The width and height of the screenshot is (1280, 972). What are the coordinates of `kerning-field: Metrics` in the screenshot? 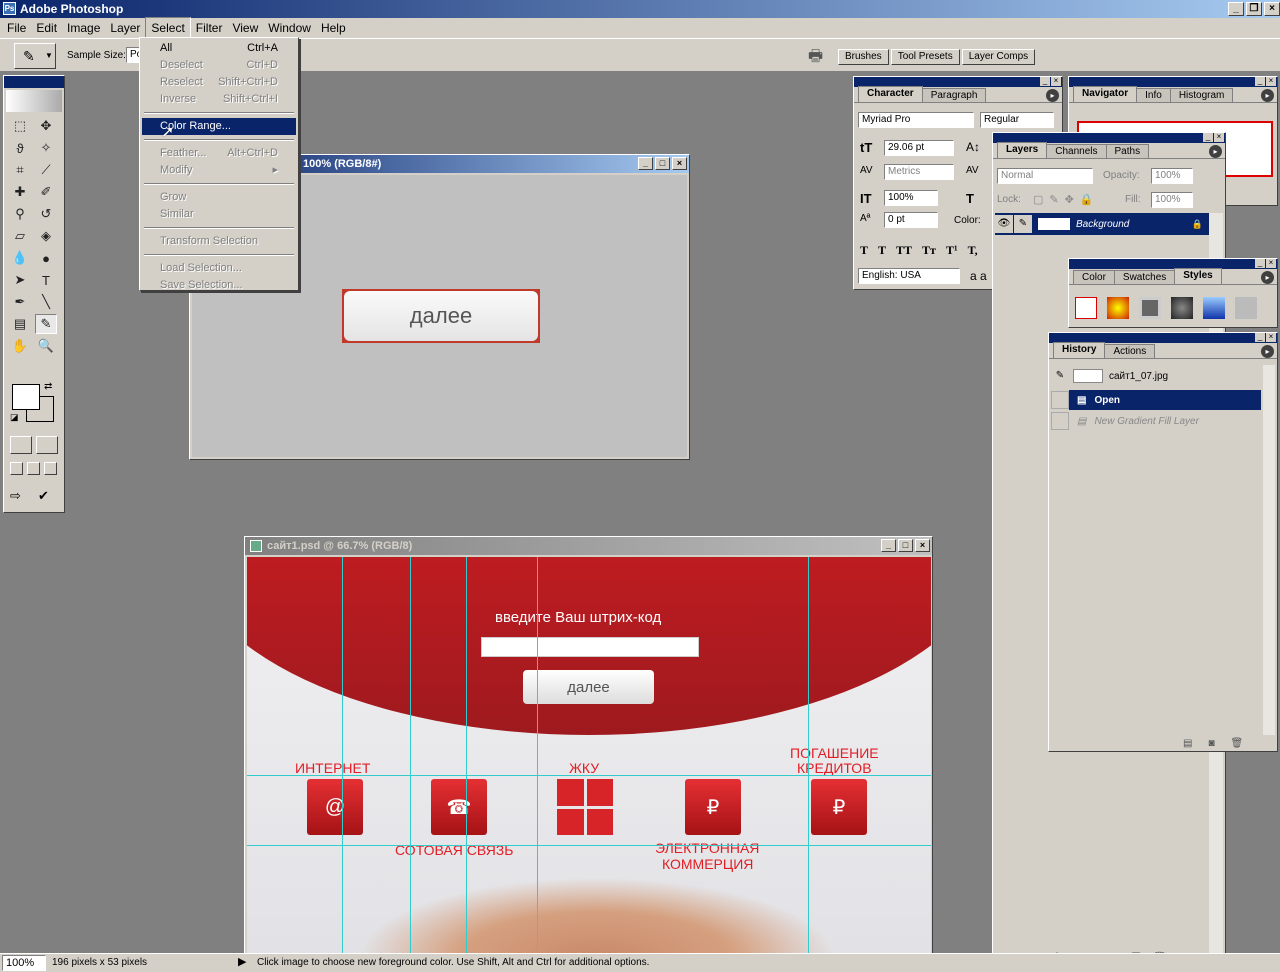 It's located at (919, 172).